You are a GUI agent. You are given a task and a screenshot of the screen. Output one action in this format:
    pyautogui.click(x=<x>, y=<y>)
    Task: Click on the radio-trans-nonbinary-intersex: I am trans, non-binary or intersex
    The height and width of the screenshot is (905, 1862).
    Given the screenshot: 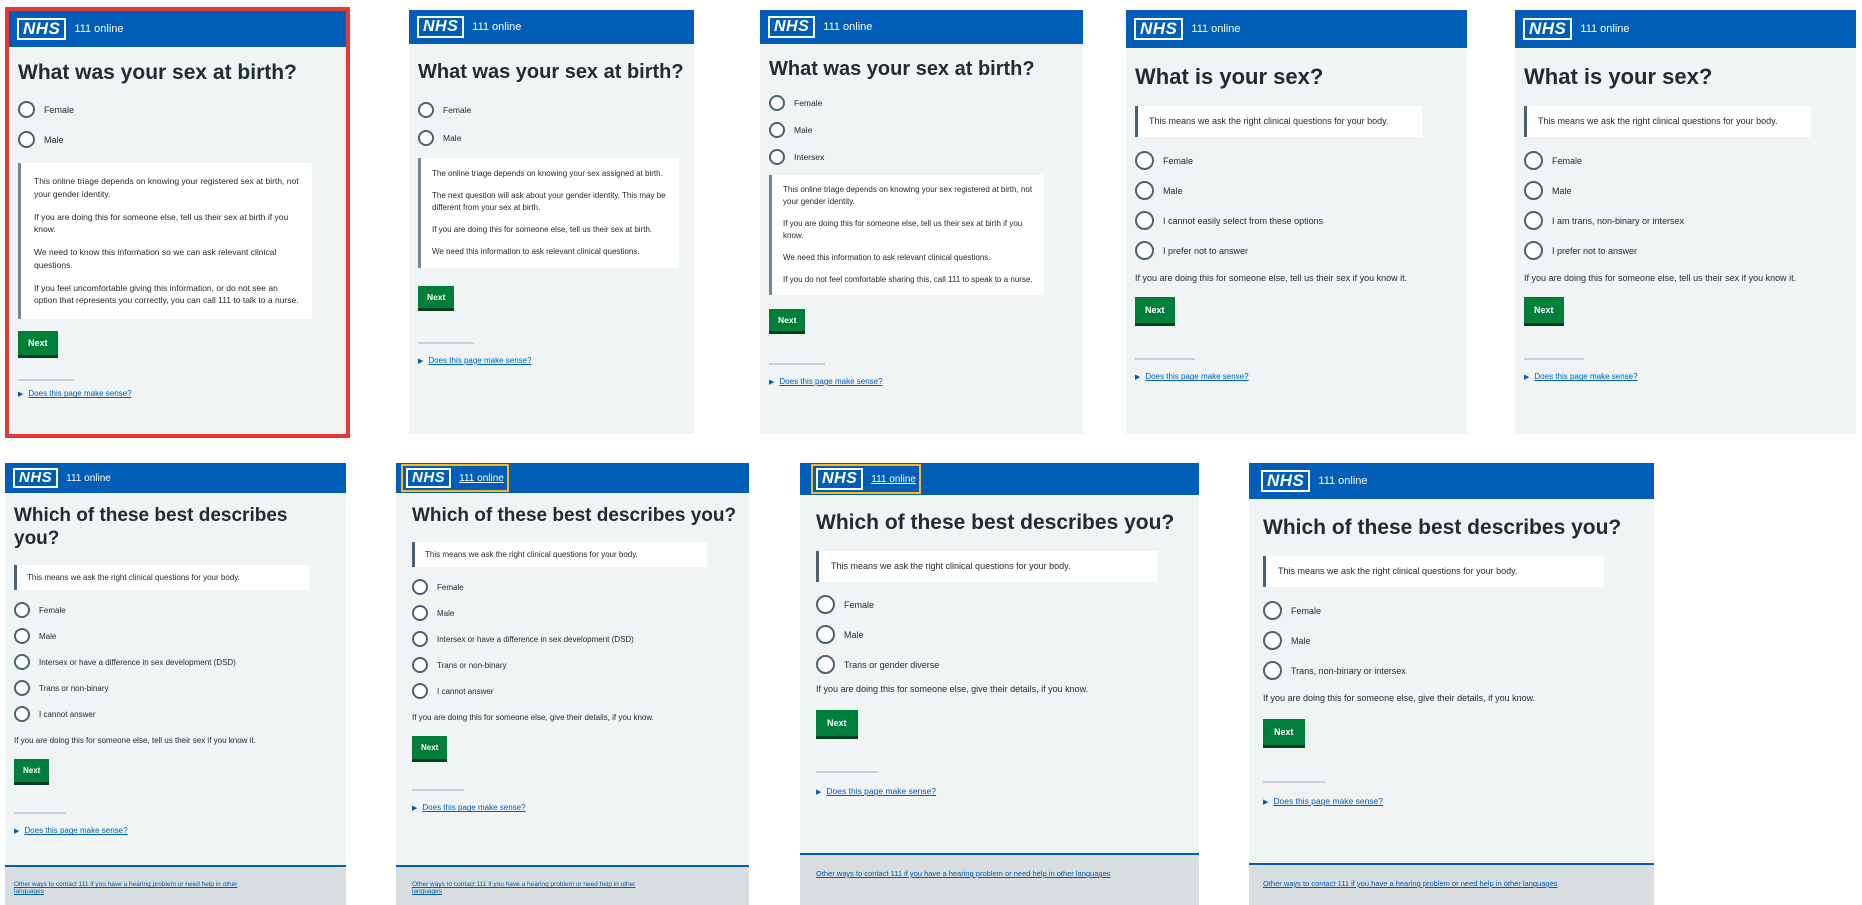 What is the action you would take?
    pyautogui.click(x=1685, y=221)
    